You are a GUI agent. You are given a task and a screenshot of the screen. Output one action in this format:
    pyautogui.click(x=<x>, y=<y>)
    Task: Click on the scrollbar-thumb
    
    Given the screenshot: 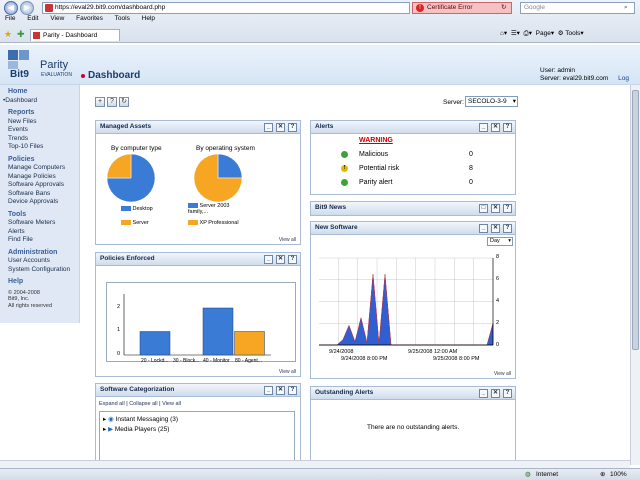 What is the action you would take?
    pyautogui.click(x=635, y=220)
    